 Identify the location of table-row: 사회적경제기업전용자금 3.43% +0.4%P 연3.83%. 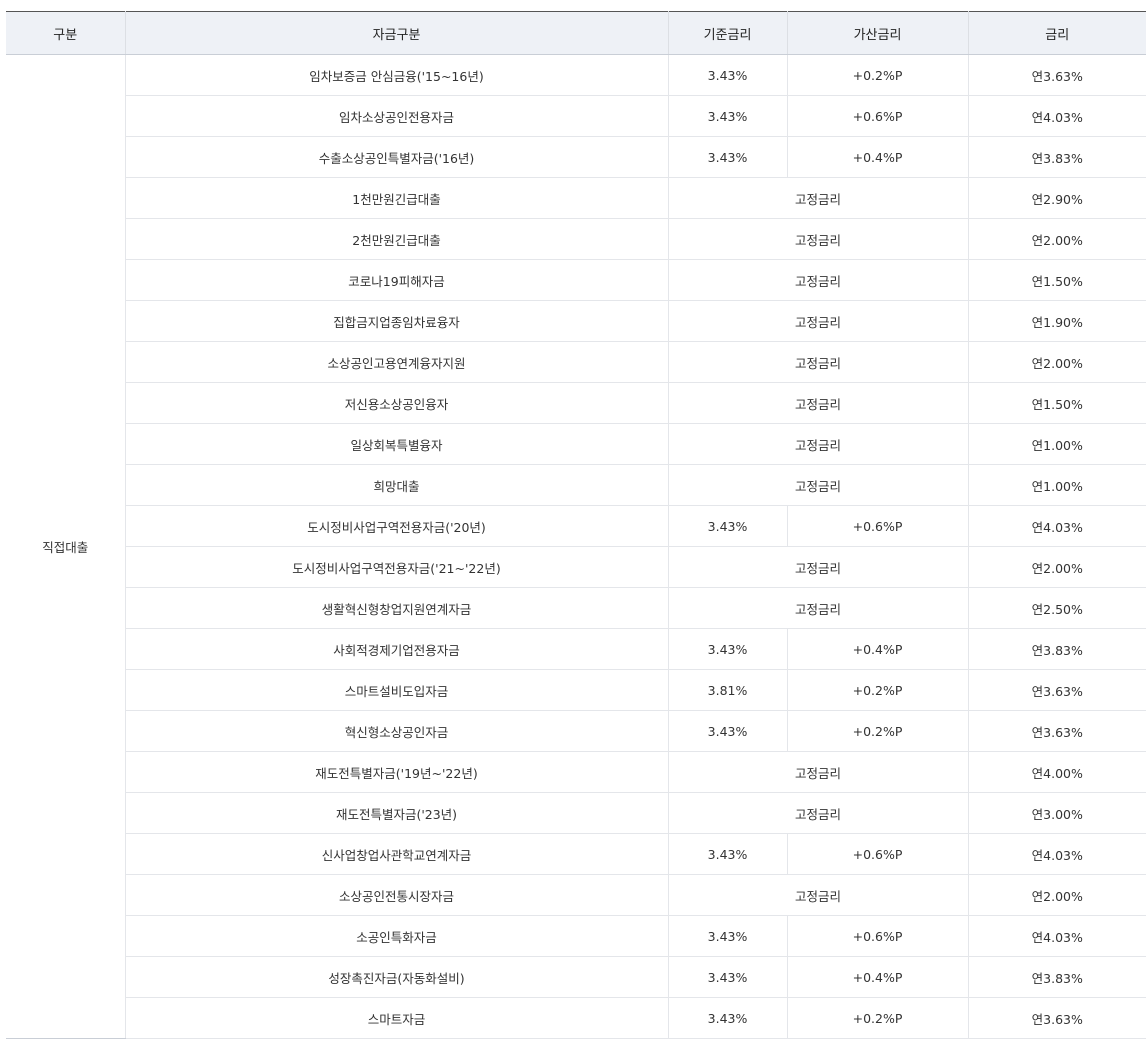
(576, 649).